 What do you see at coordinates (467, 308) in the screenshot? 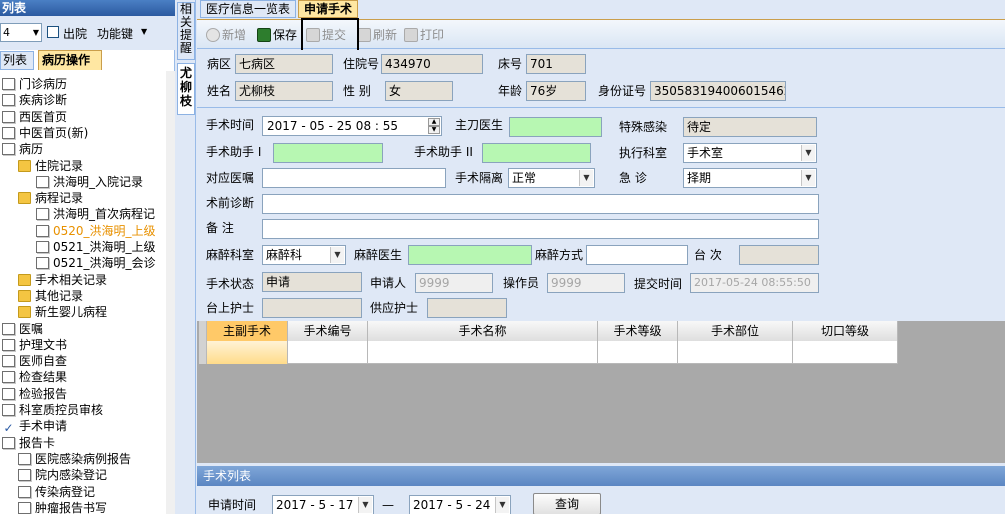
I see `circulating-nurse-field` at bounding box center [467, 308].